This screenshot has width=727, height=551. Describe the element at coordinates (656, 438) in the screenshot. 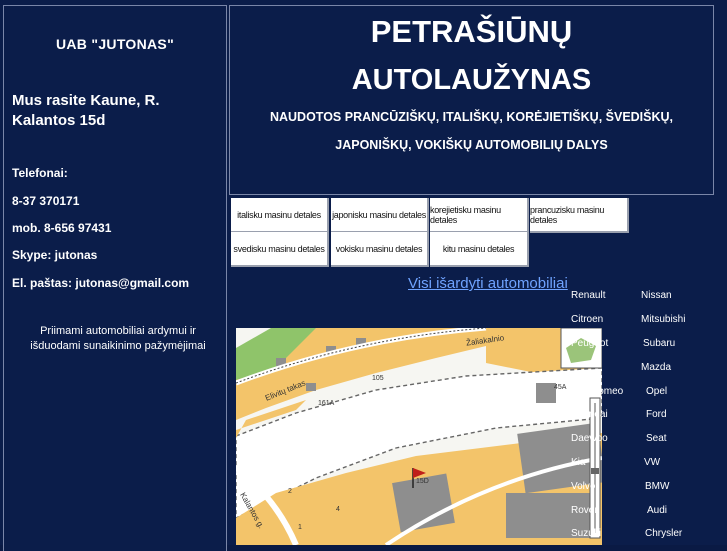

I see `brand-link-seat: Seat` at that location.